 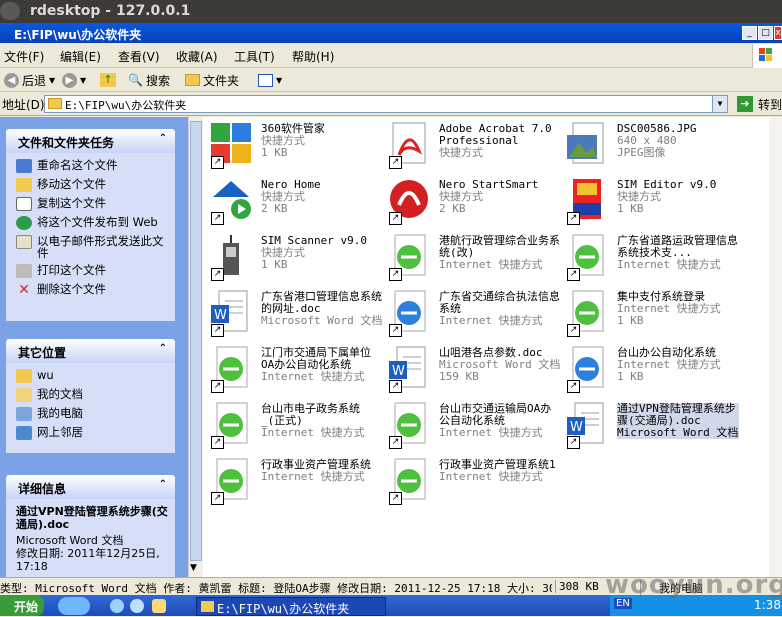 I want to click on file-item: ↗ 广东省交通综合执法信息系统 Internet 快捷方式, so click(x=474, y=313).